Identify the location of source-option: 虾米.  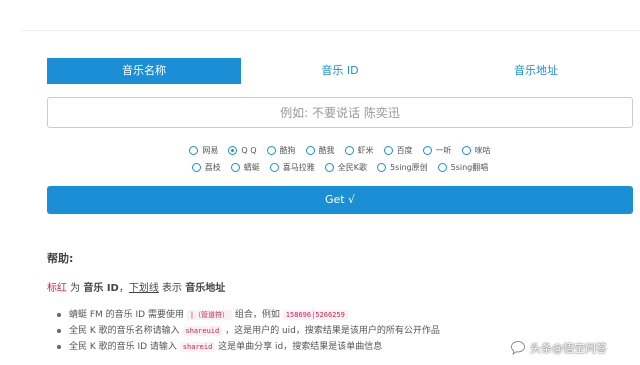
(359, 150).